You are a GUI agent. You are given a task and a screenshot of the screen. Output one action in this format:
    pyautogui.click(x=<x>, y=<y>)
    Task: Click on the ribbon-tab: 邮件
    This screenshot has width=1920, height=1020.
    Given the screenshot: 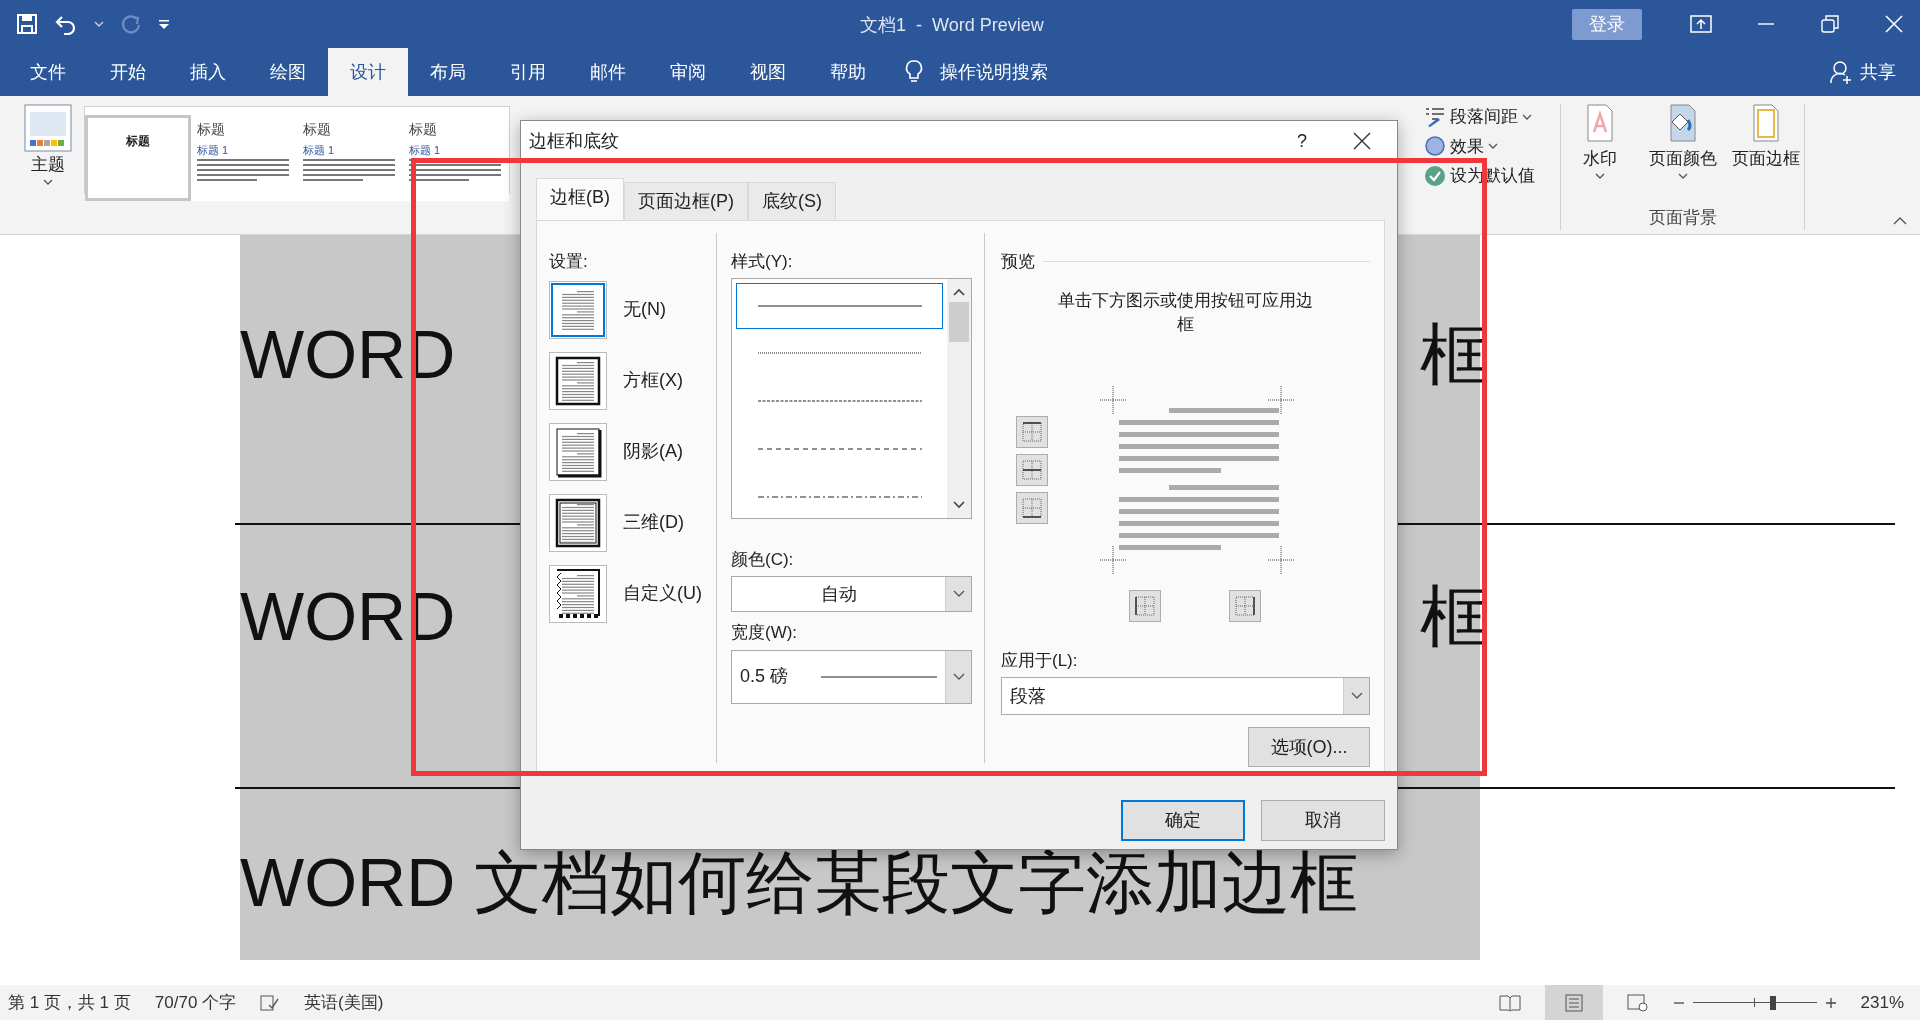 What is the action you would take?
    pyautogui.click(x=608, y=72)
    